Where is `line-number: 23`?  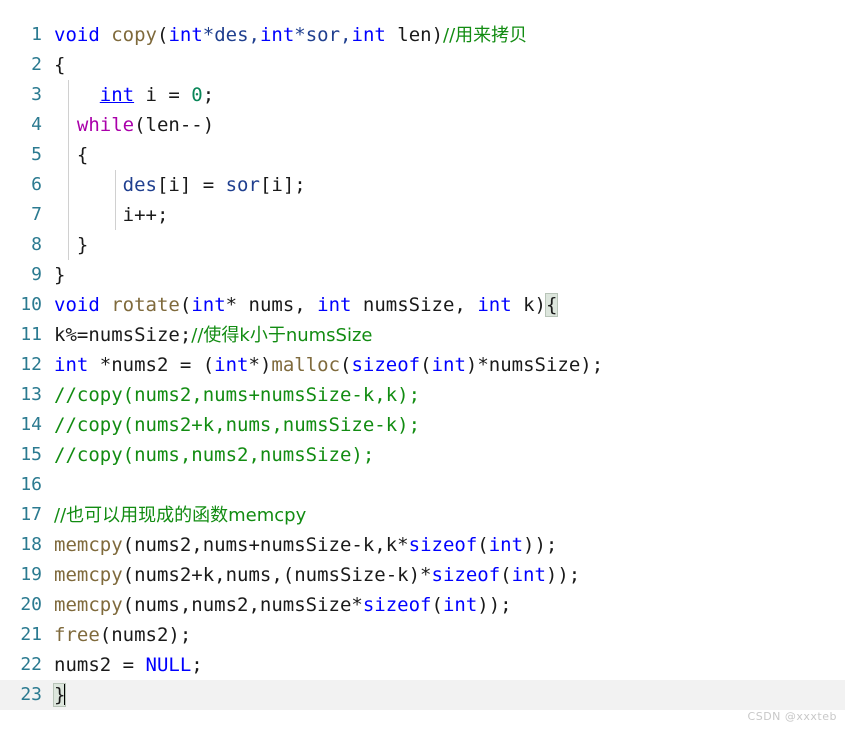 line-number: 23 is located at coordinates (31, 694).